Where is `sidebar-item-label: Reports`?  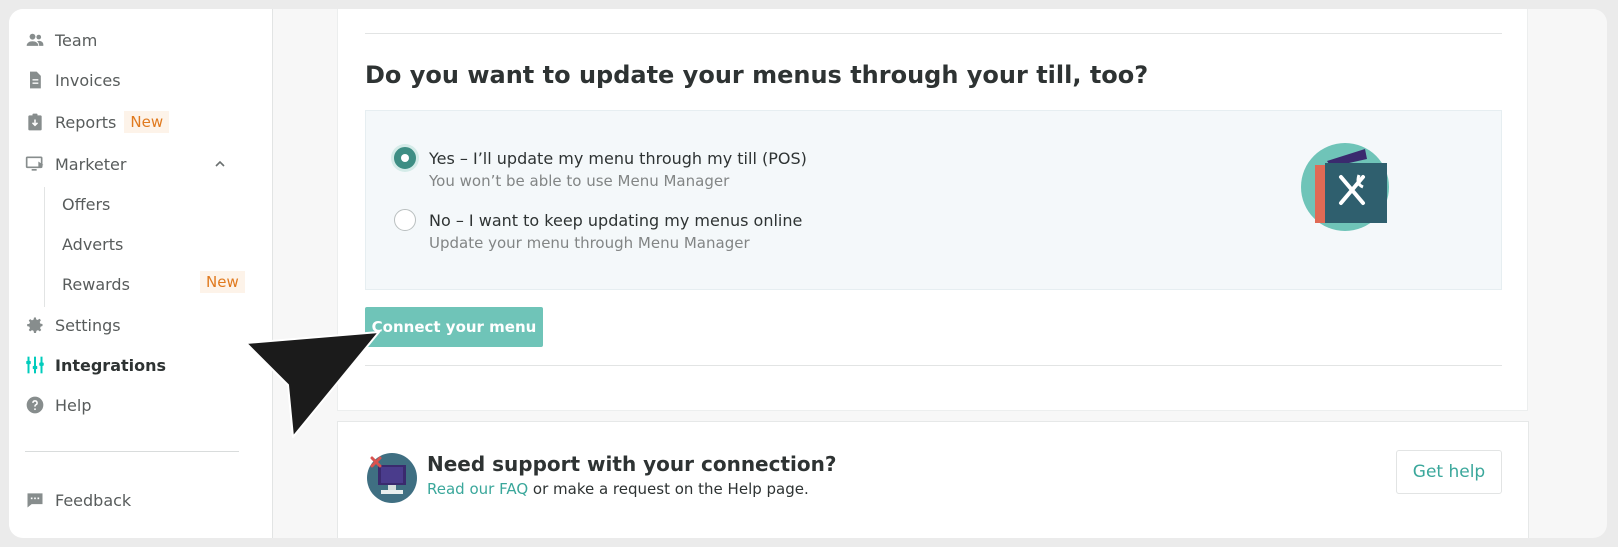
sidebar-item-label: Reports is located at coordinates (86, 122).